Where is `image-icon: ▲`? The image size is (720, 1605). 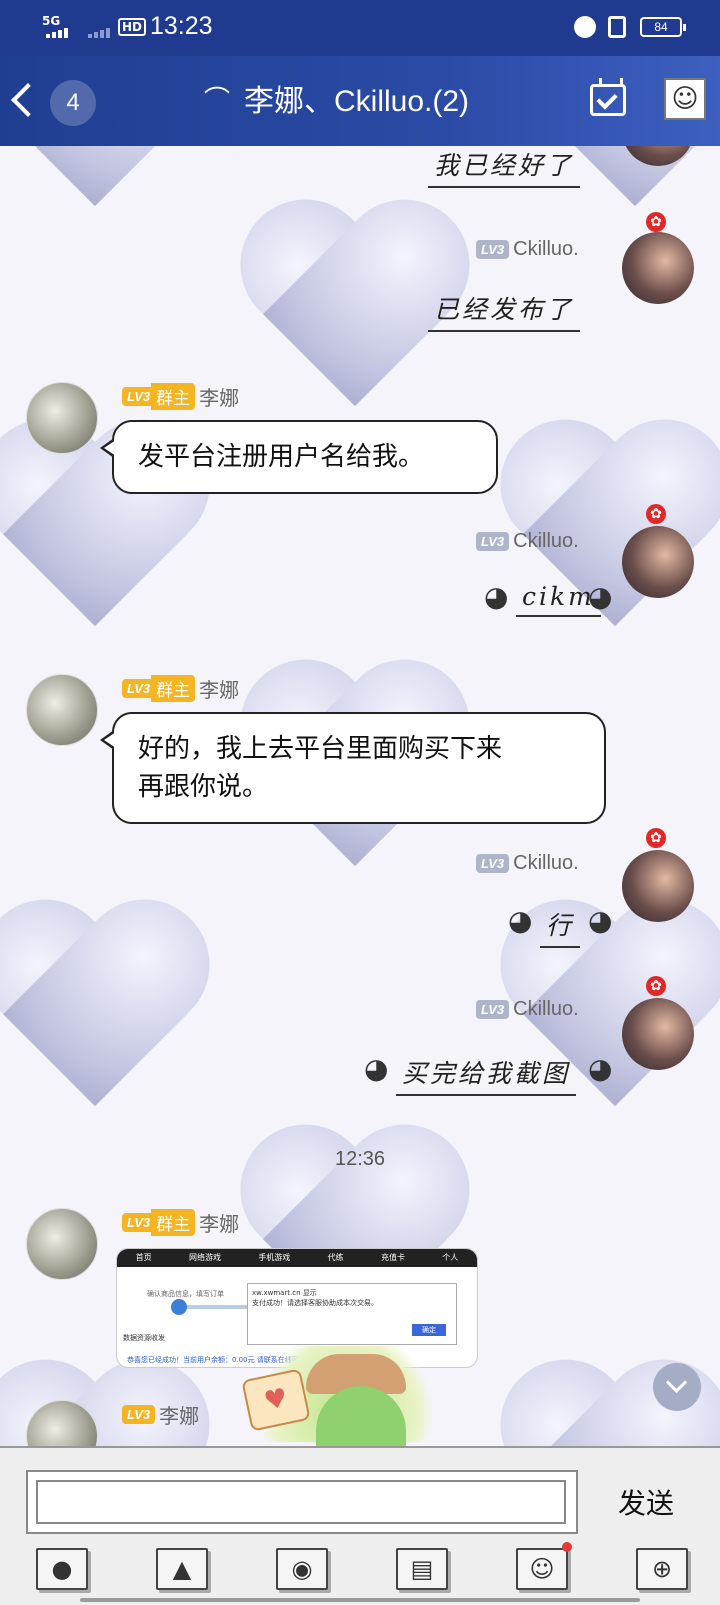 image-icon: ▲ is located at coordinates (182, 1569).